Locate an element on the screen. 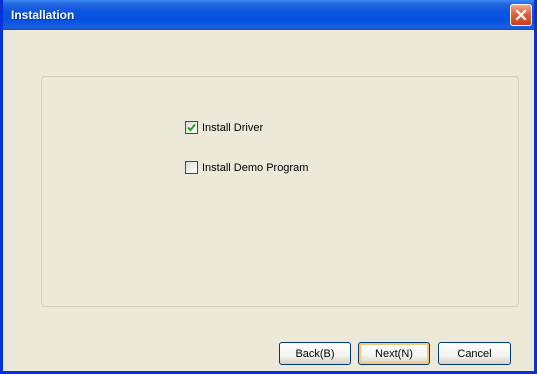 This screenshot has width=537, height=374. install-driver-checkbox is located at coordinates (191, 127).